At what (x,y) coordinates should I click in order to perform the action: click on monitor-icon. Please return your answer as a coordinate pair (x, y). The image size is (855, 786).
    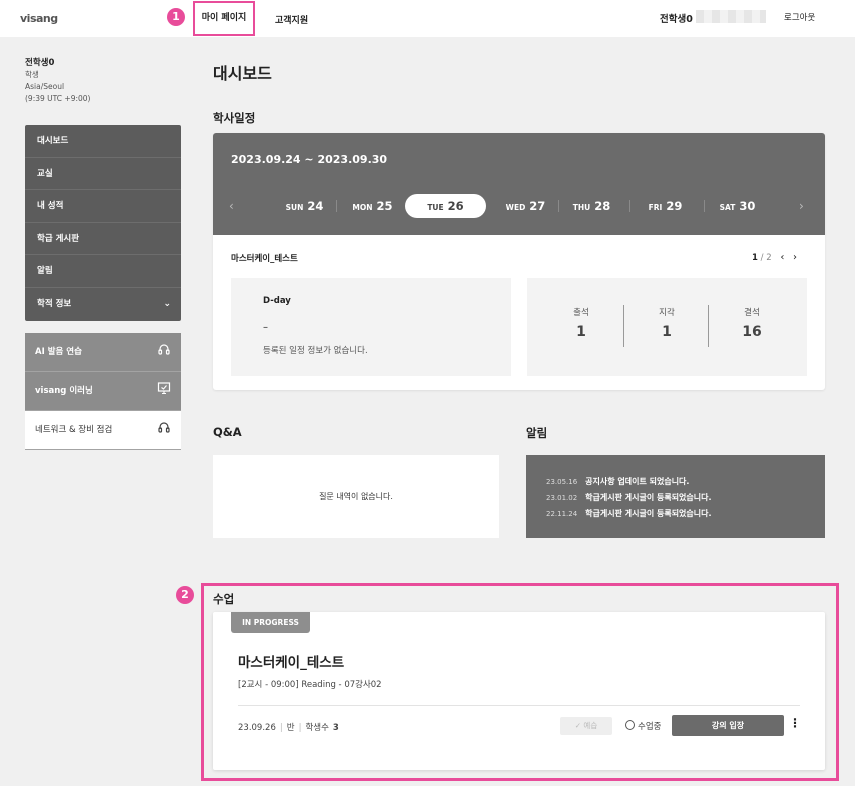
    Looking at the image, I should click on (164, 391).